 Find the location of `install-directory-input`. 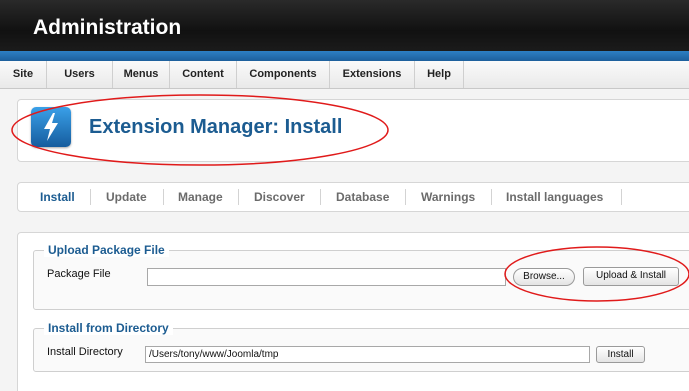

install-directory-input is located at coordinates (367, 354).